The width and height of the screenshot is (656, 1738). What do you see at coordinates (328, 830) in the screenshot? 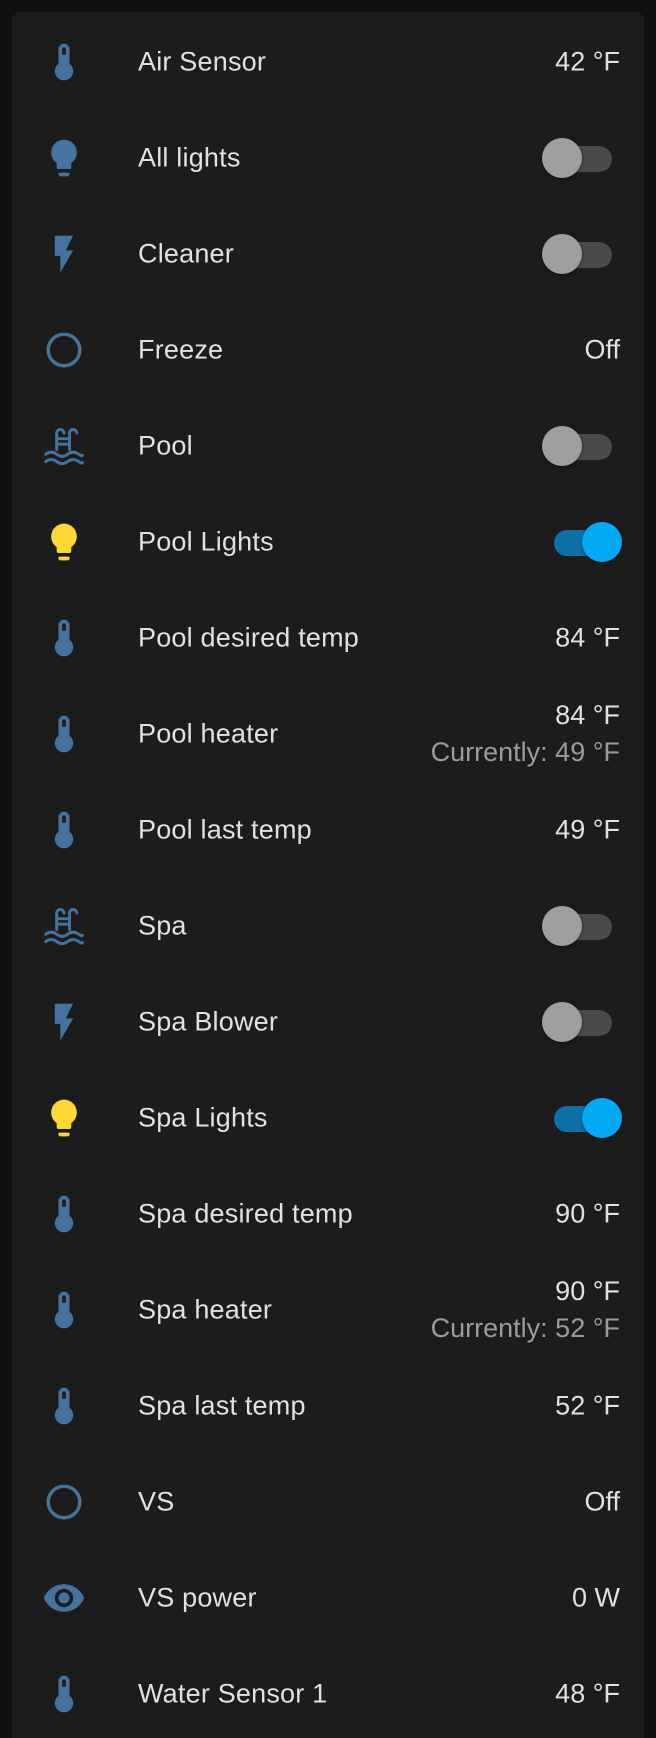
I see `entity-row-pool-last-temp: Pool last temp 49 °F` at bounding box center [328, 830].